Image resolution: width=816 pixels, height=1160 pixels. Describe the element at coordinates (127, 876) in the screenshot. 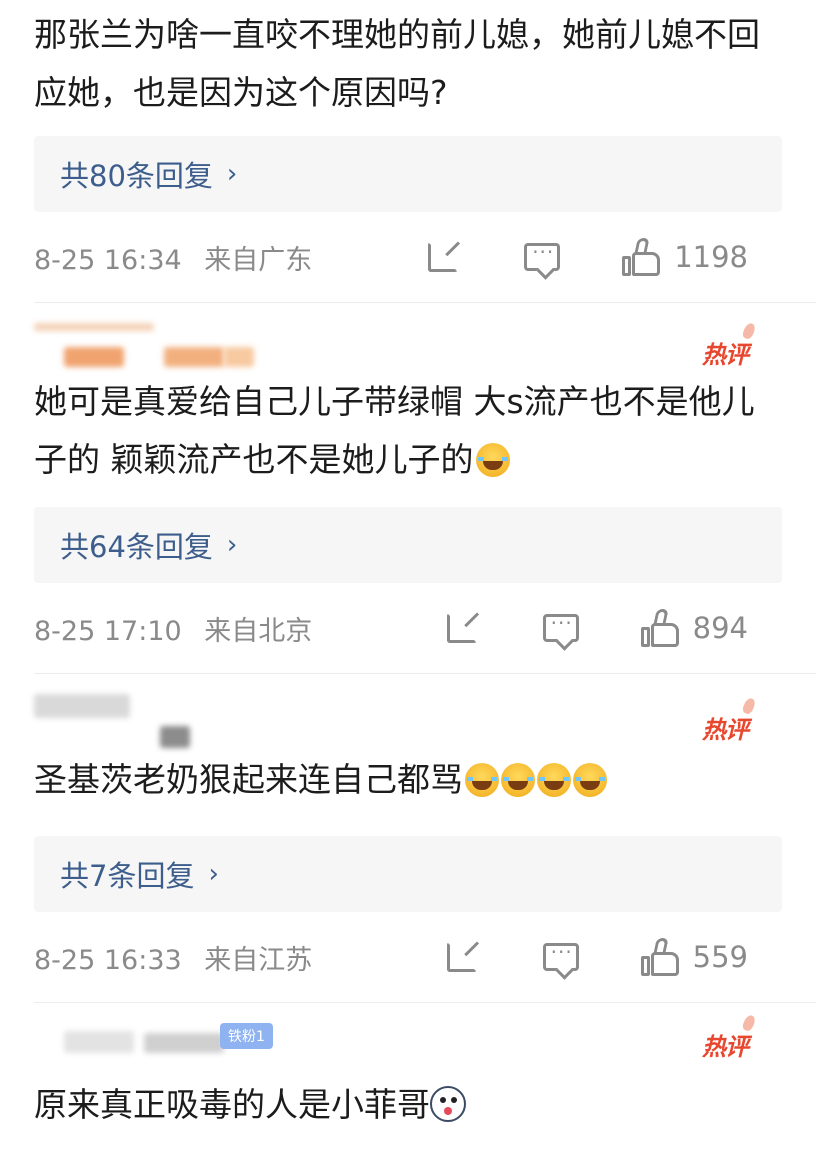

I see `replies-label: 共7条回复` at that location.